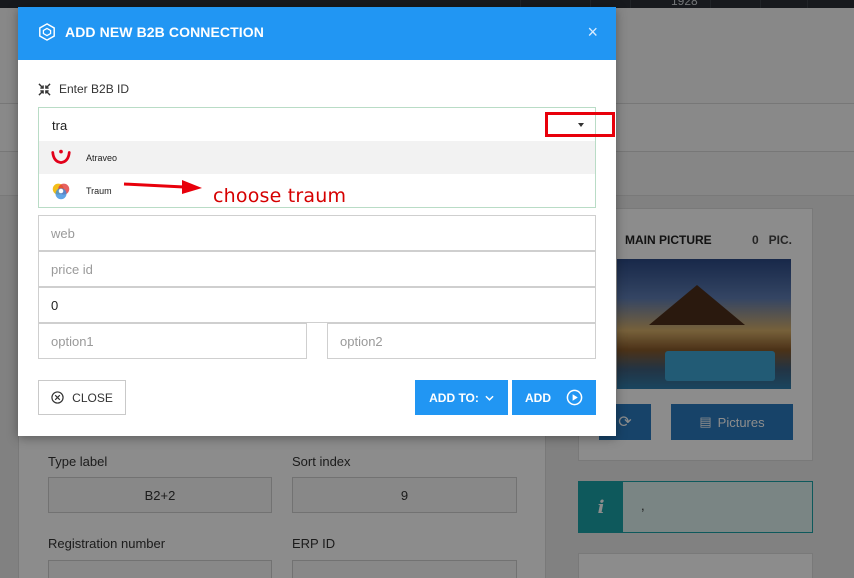 The width and height of the screenshot is (854, 578). What do you see at coordinates (361, 341) in the screenshot?
I see `option2-placeholder: option2` at bounding box center [361, 341].